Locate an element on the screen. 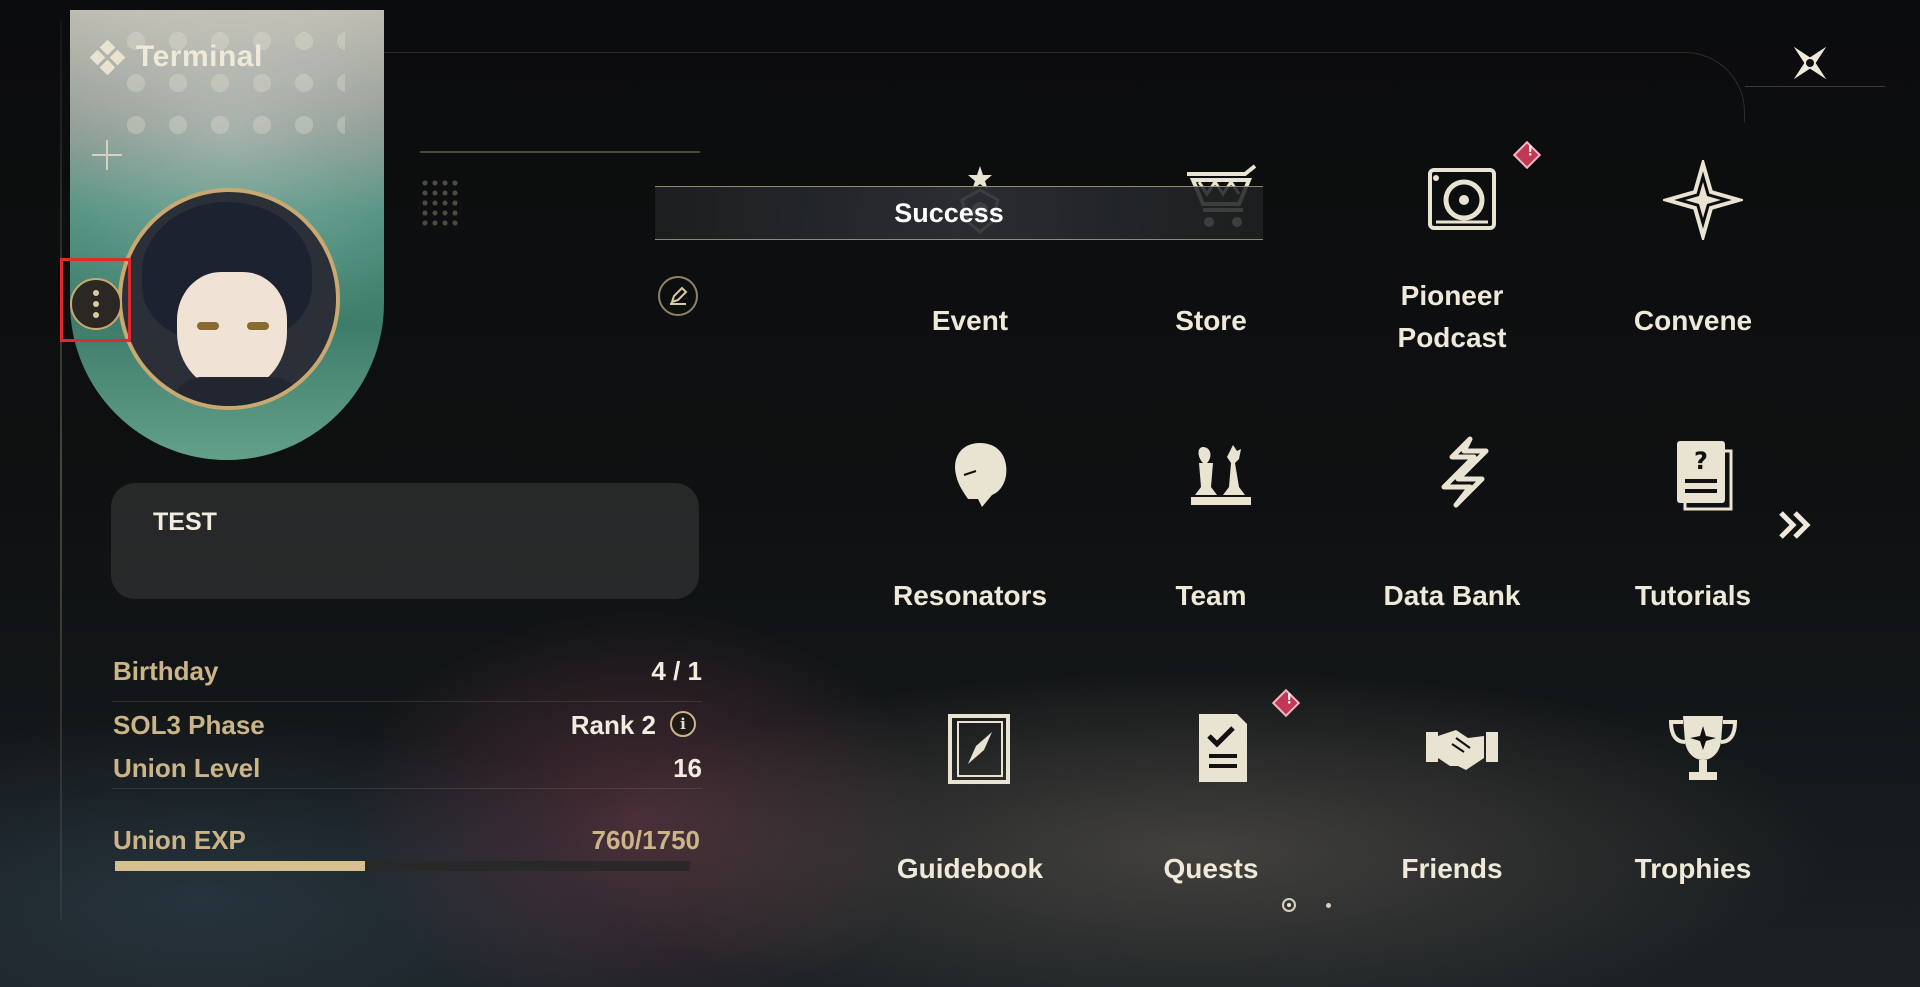  union-exp-label: Union EXP is located at coordinates (179, 840).